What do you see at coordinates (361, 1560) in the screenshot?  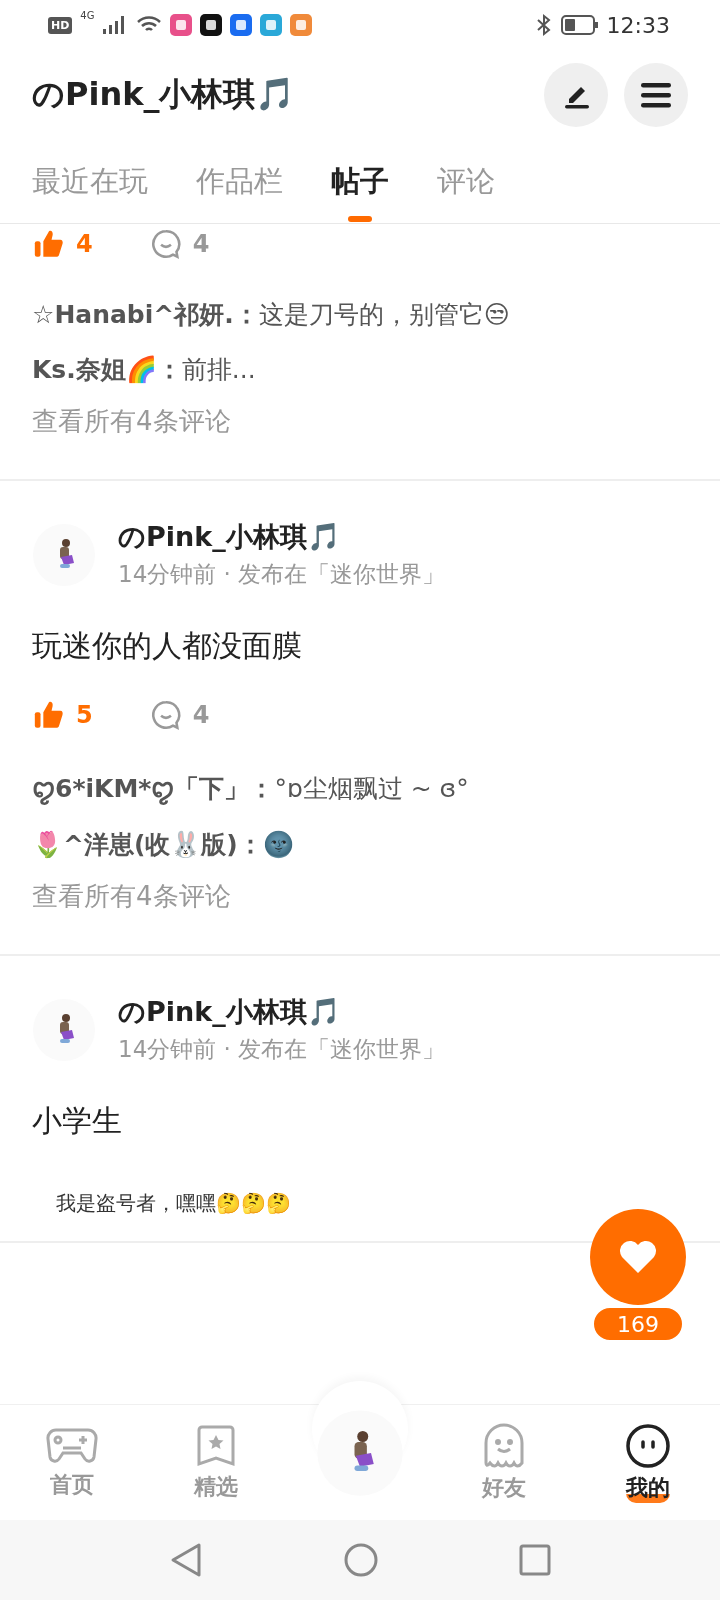 I see `home-icon` at bounding box center [361, 1560].